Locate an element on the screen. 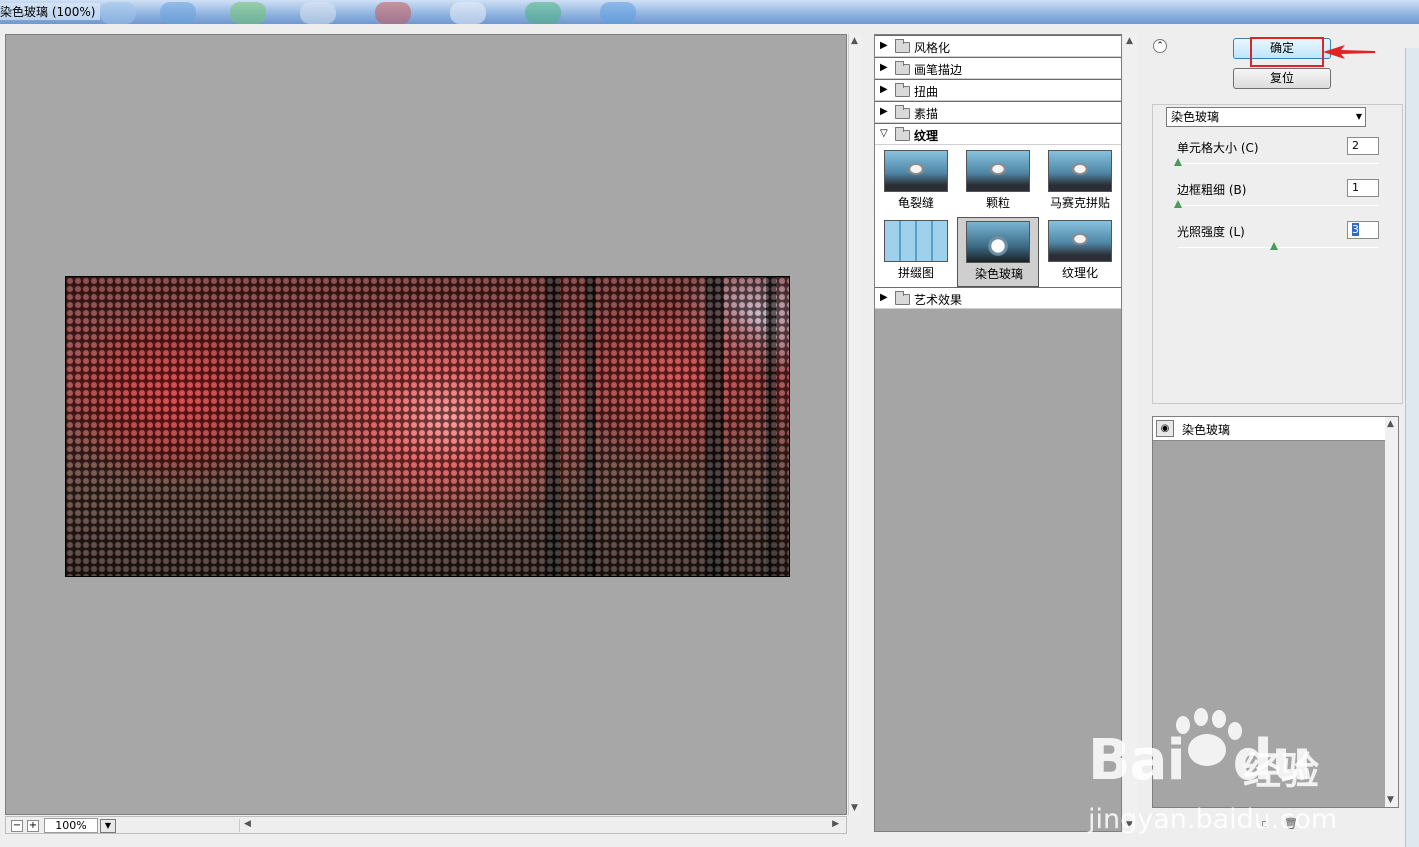 This screenshot has width=1419, height=847. filter-thumb-patchwork: 拼缀图 is located at coordinates (920, 251).